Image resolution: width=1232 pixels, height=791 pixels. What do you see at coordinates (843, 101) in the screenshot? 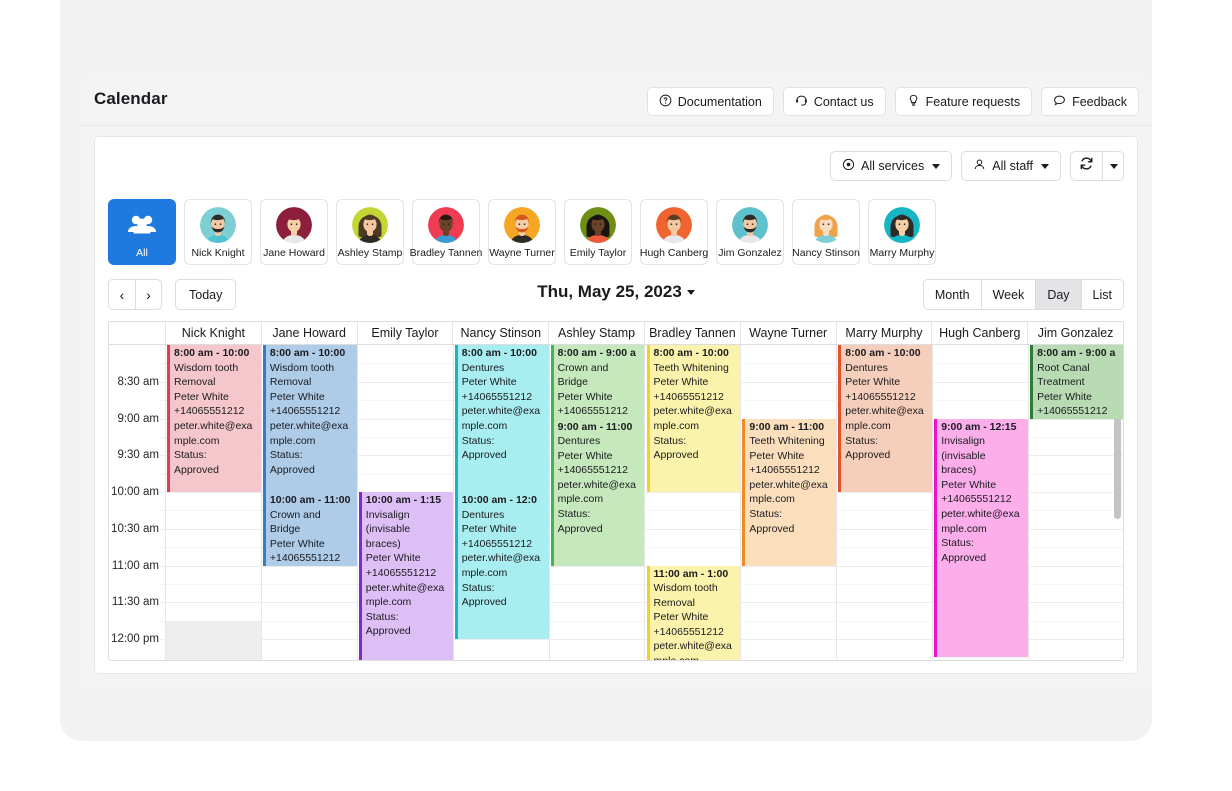
I see `contact-us-label: Contact us` at bounding box center [843, 101].